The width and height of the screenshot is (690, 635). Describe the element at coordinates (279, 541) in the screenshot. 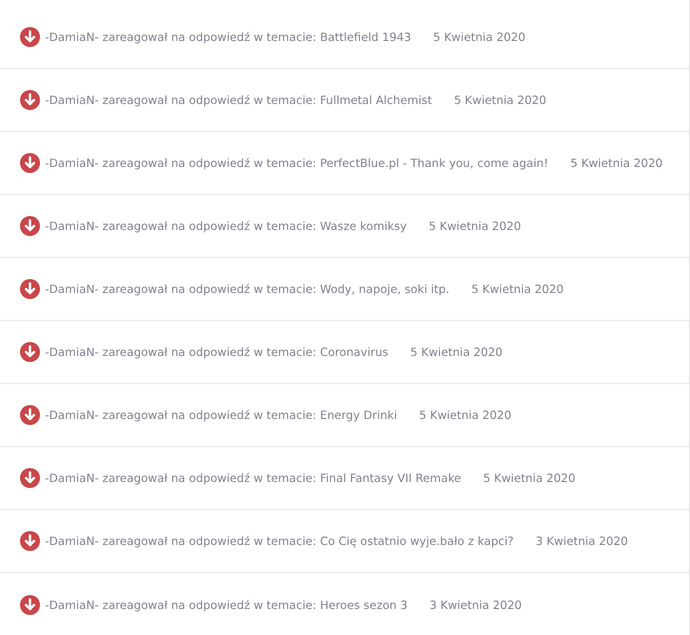

I see `activity-text: -DamiaN- zareagował na odpowiedź w temacie: Co Cię ostatnio wyje.bało z kapci?` at that location.